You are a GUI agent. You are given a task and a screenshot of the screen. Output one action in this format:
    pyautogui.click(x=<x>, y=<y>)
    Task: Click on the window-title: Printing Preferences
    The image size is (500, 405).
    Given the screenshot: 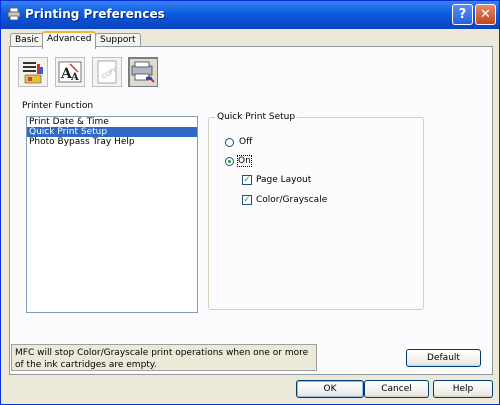 What is the action you would take?
    pyautogui.click(x=95, y=14)
    